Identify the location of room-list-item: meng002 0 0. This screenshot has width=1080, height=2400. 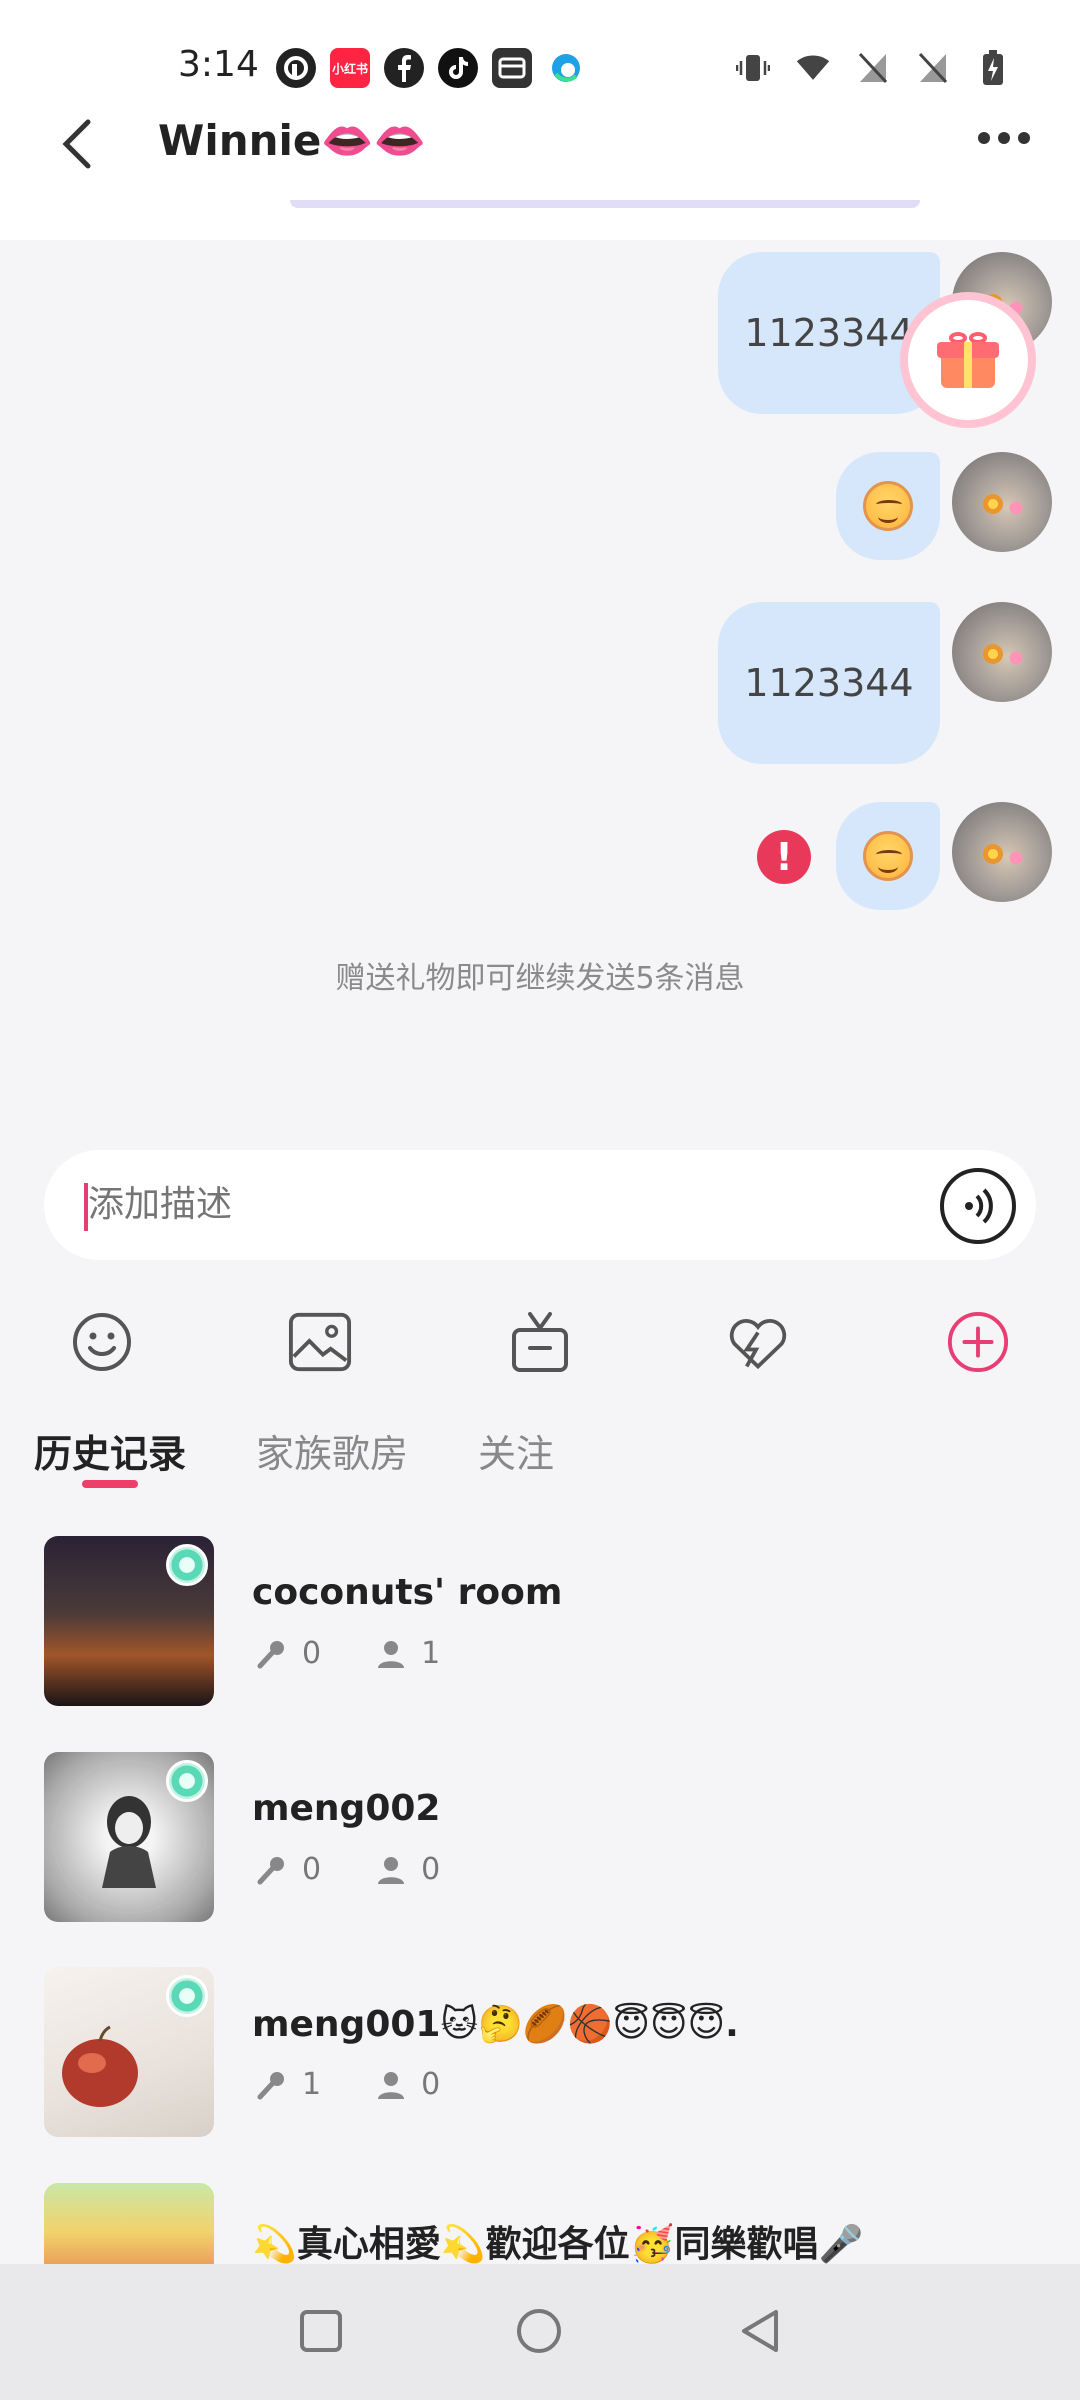
(540, 1852).